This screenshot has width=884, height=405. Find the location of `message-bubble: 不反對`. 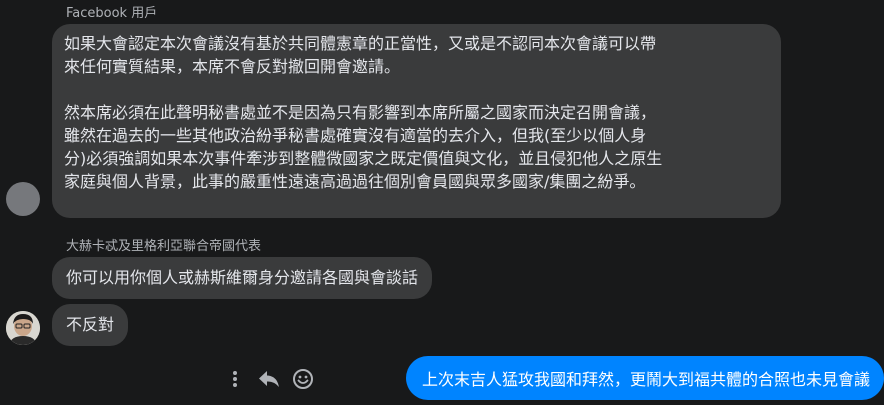

message-bubble: 不反對 is located at coordinates (90, 325).